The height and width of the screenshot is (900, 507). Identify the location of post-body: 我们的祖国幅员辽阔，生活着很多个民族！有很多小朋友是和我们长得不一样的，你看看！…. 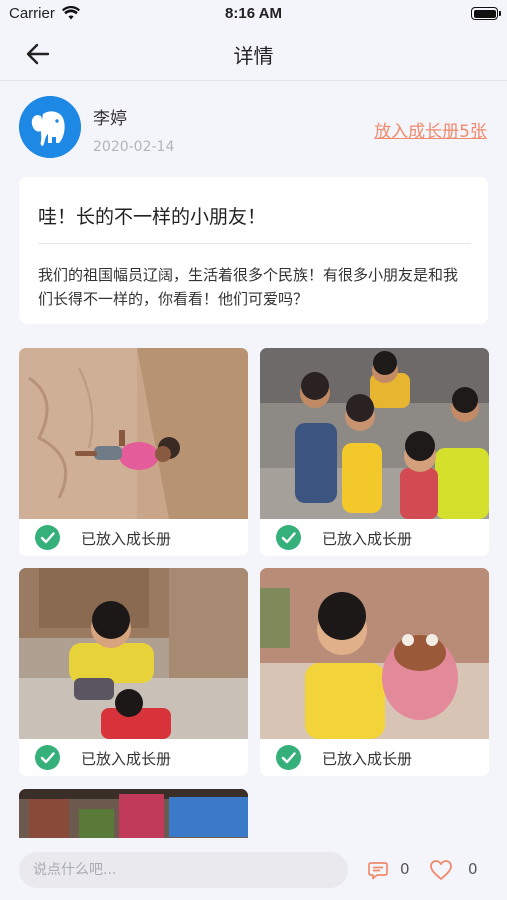
(248, 287).